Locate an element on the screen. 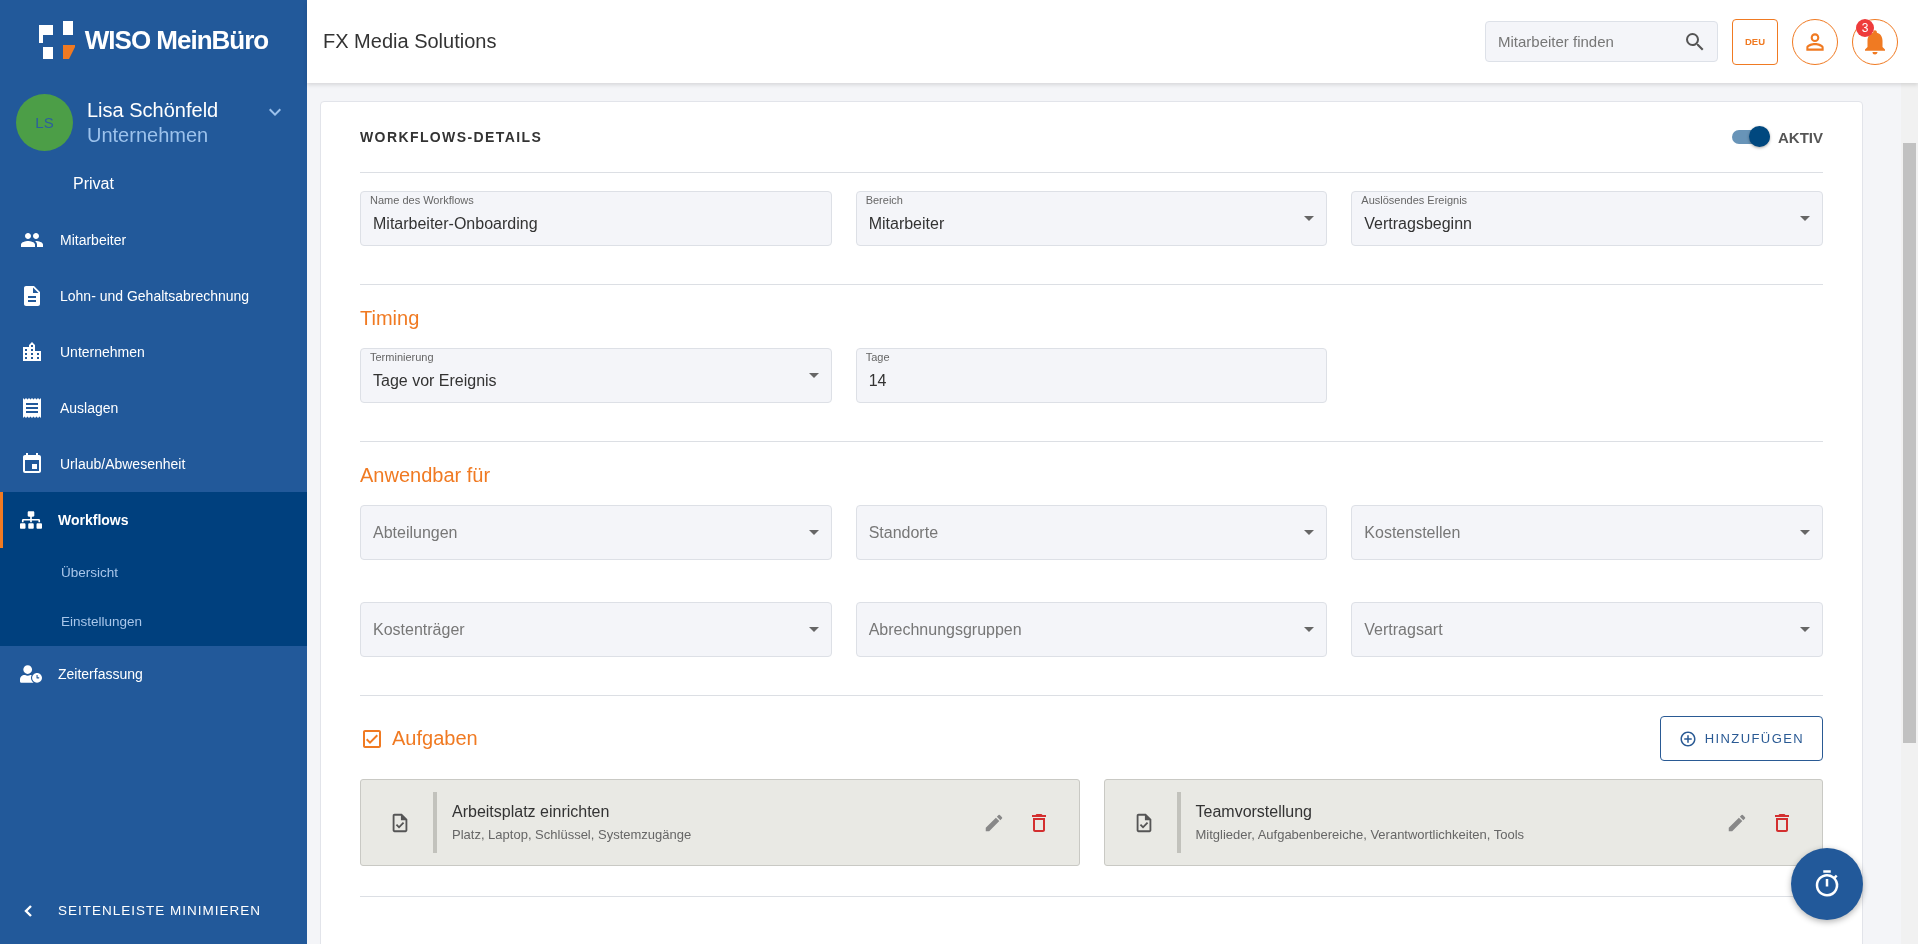  select-field: Bereich Mitarbeiter is located at coordinates (1091, 218).